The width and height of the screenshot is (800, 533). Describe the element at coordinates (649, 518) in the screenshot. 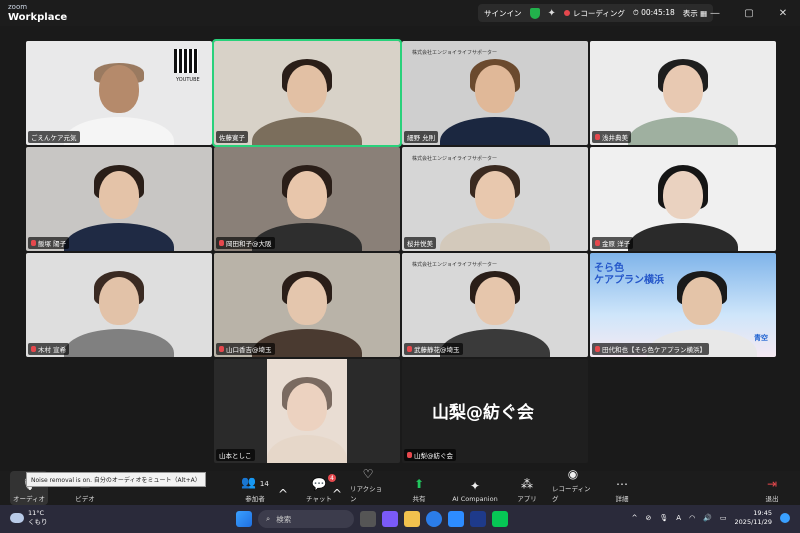

I see `camera-off-icon: ⊘` at that location.